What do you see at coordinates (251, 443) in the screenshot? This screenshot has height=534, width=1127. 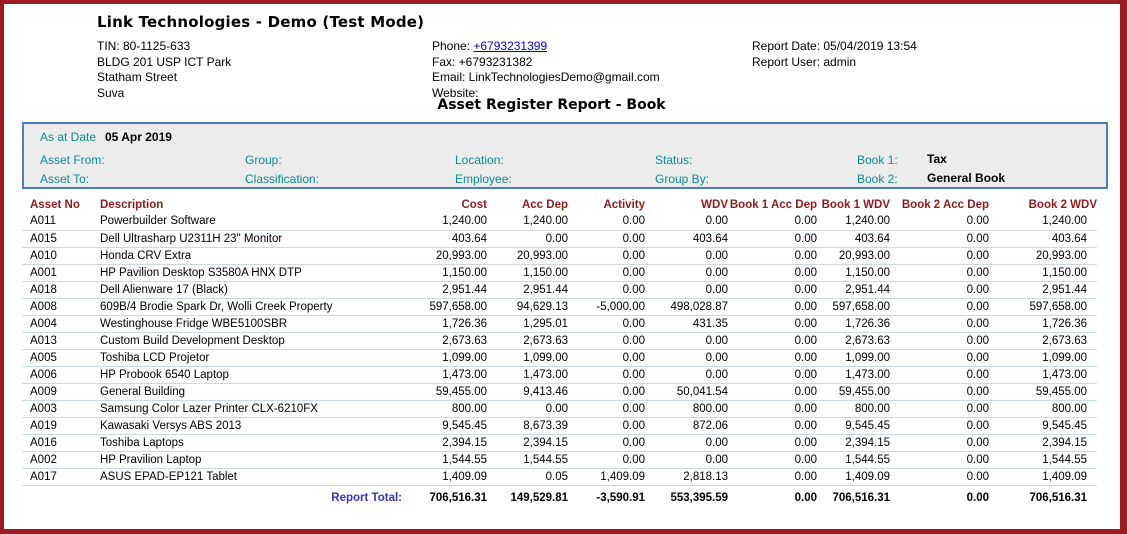 I see `description-cell: Toshiba Laptops` at bounding box center [251, 443].